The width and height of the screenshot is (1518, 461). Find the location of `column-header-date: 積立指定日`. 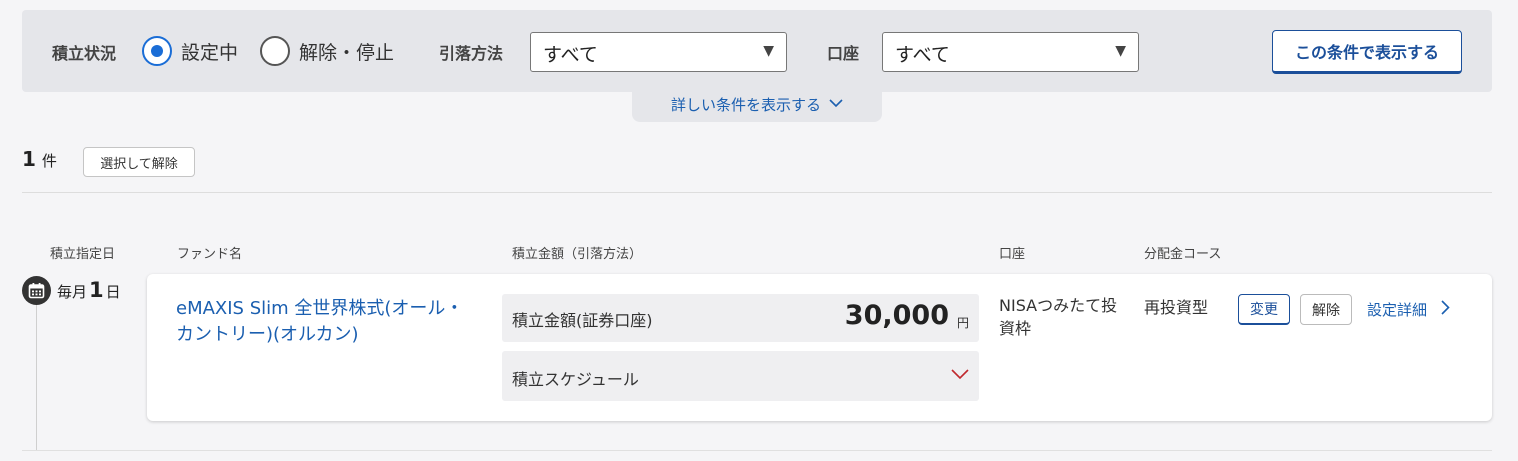

column-header-date: 積立指定日 is located at coordinates (83, 254).